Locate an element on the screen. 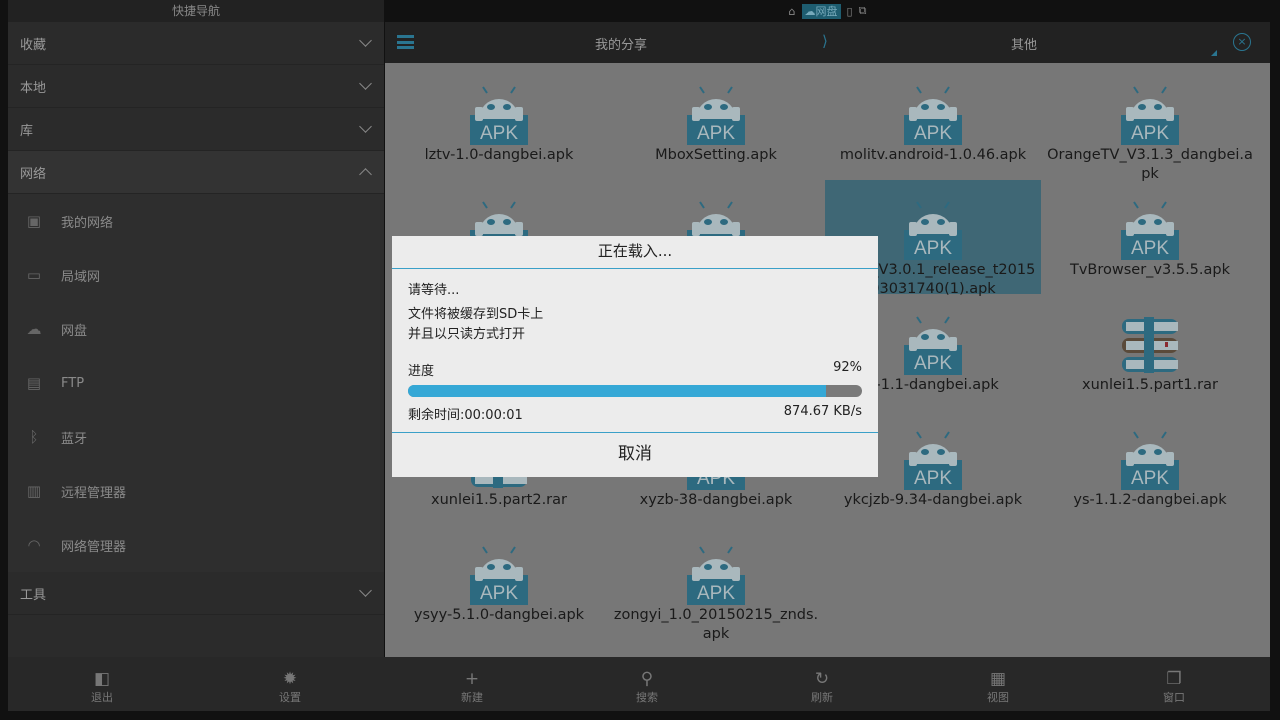 The image size is (1280, 720). sidebar-item-network-3: ▤ FTP is located at coordinates (196, 383).